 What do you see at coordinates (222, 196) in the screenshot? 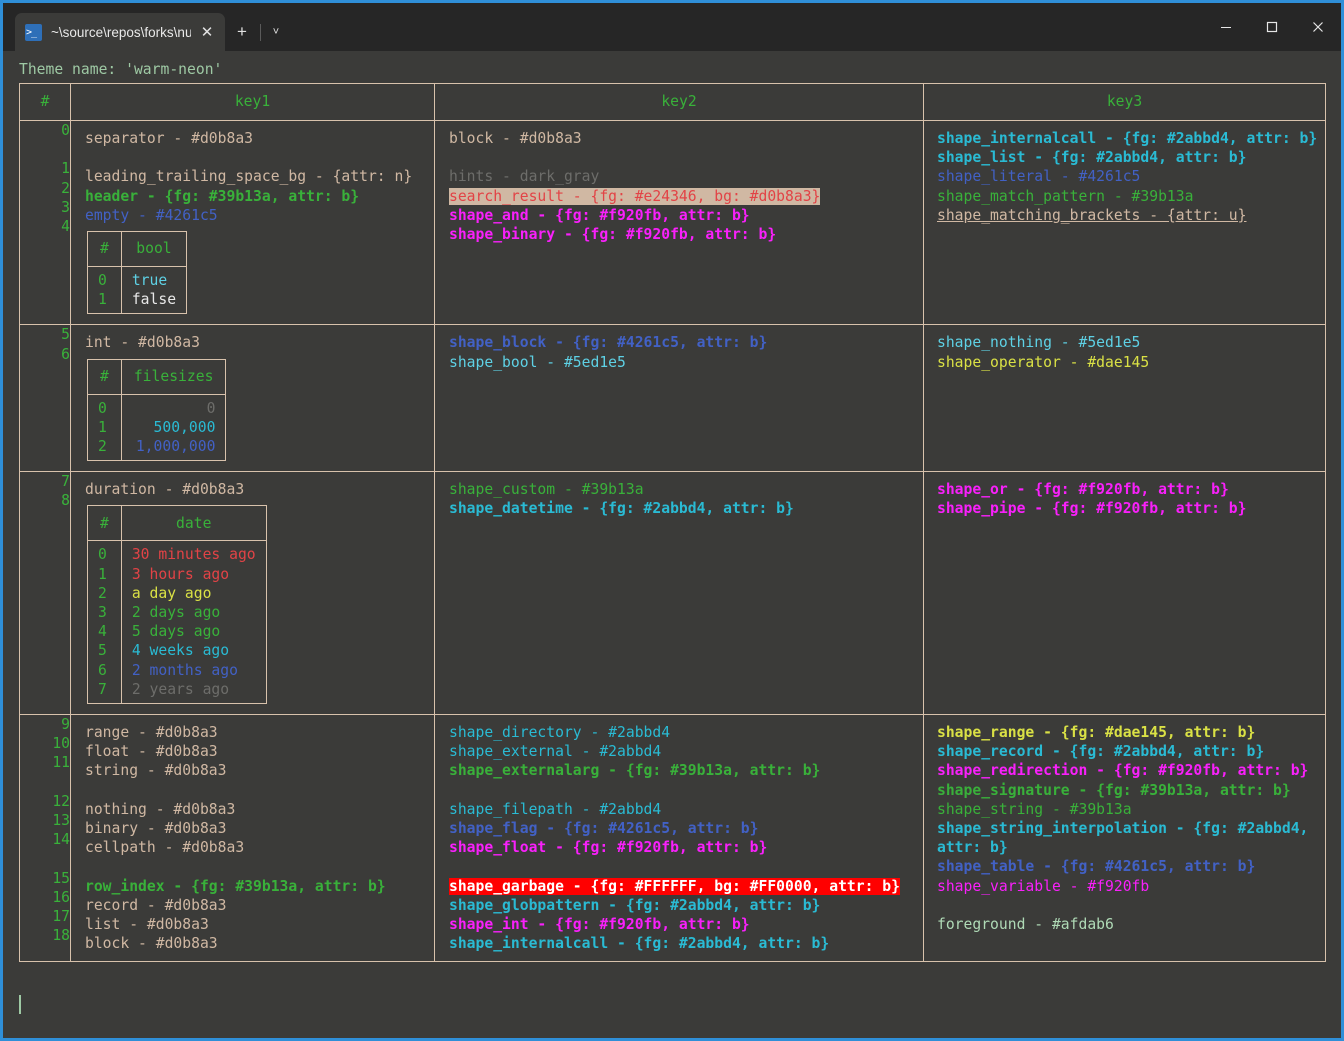
I see `theme-entry: header - {fg: #39b13a, attr: b}` at bounding box center [222, 196].